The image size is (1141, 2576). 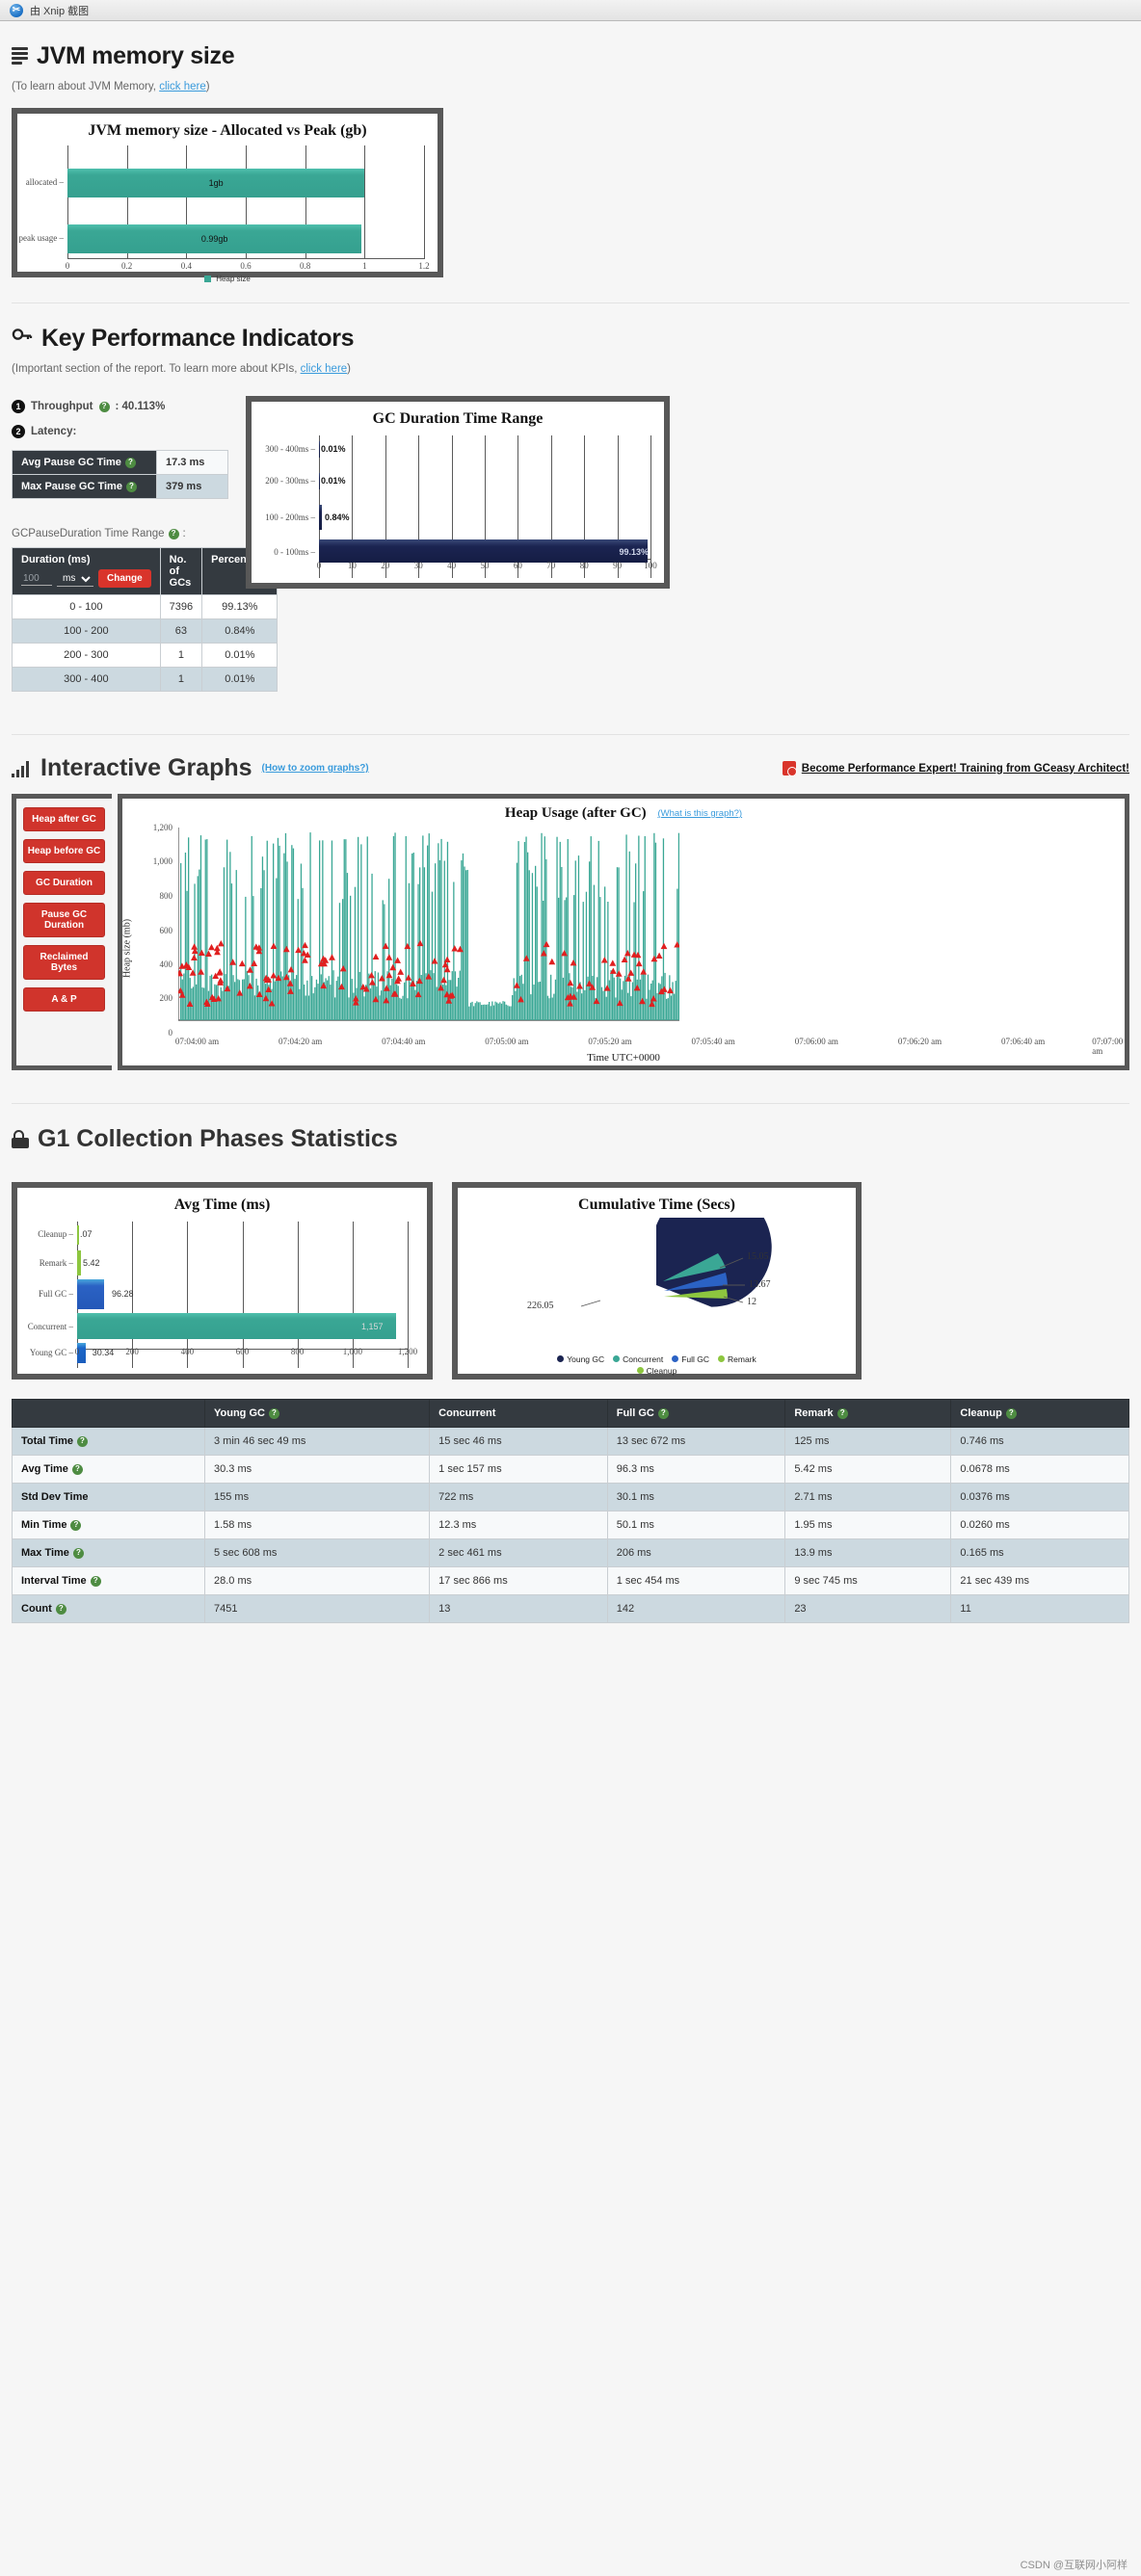 What do you see at coordinates (170, 1033) in the screenshot?
I see `heap-ytick-0: 0` at bounding box center [170, 1033].